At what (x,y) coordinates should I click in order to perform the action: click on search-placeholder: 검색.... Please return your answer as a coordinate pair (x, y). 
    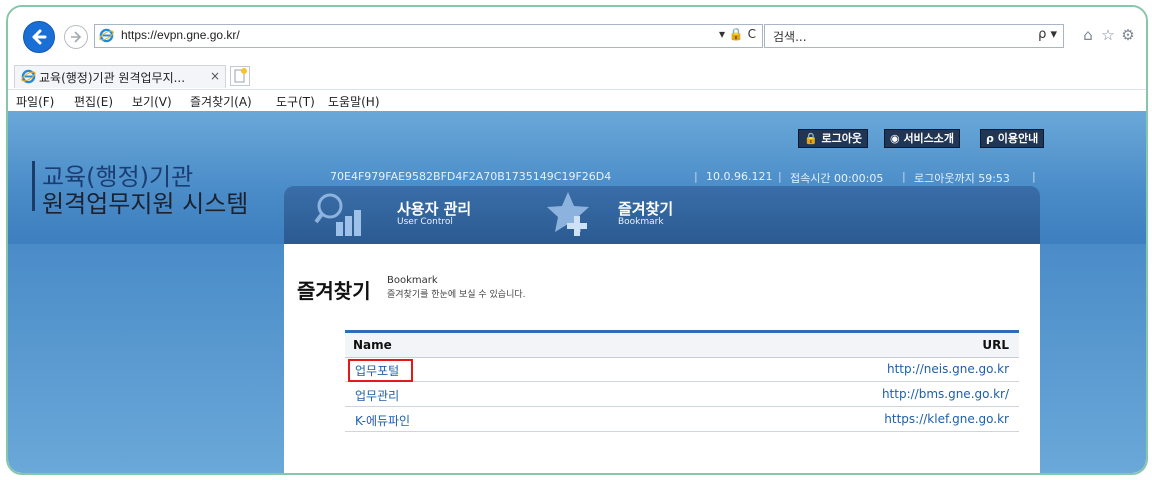
    Looking at the image, I should click on (790, 36).